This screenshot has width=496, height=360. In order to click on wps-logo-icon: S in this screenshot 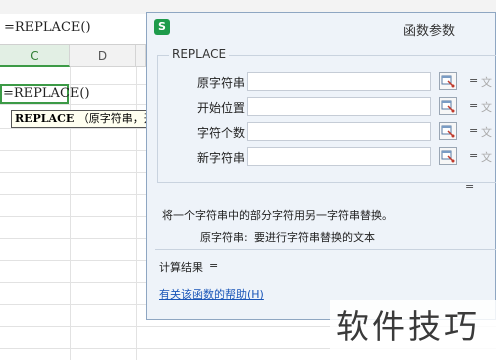, I will do `click(162, 27)`.